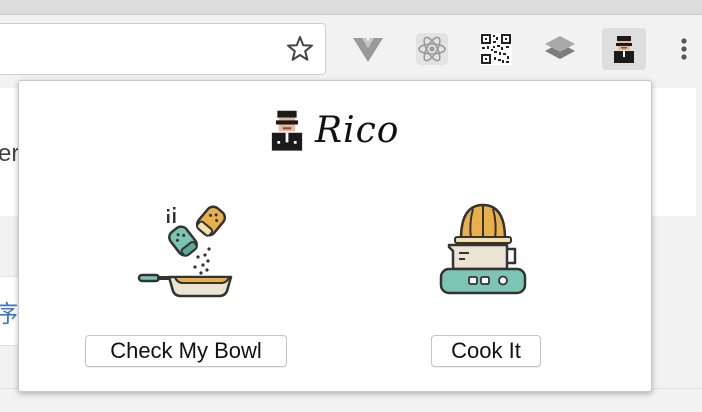 The height and width of the screenshot is (412, 702). I want to click on rico-logo-icon, so click(287, 130).